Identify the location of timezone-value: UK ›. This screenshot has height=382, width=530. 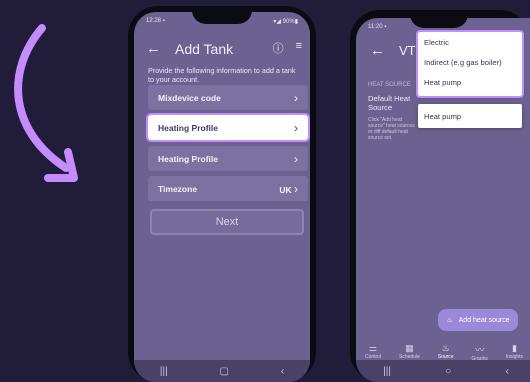
(288, 188).